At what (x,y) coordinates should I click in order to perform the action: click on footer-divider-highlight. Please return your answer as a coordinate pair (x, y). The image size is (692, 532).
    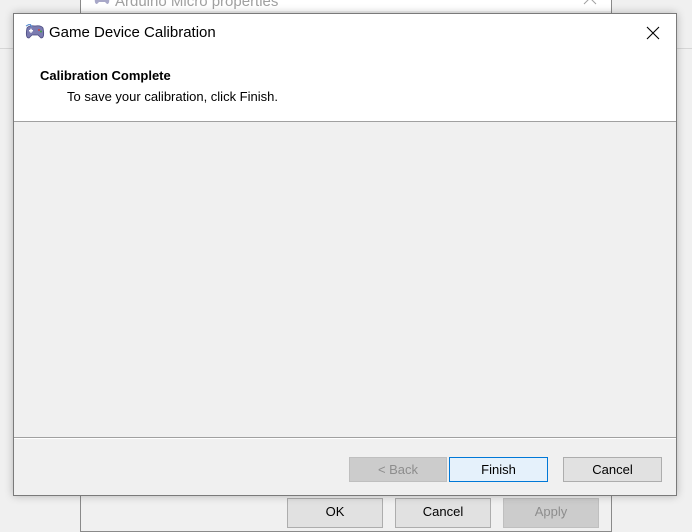
    Looking at the image, I should click on (345, 438).